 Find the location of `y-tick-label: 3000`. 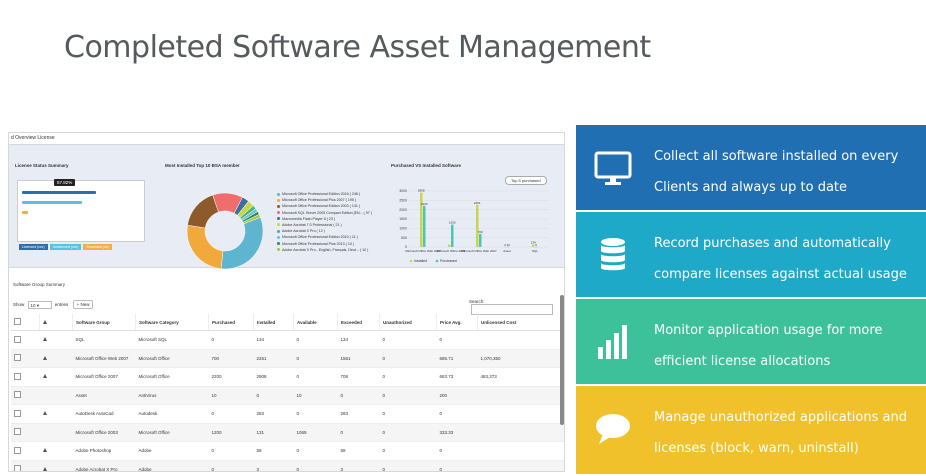

y-tick-label: 3000 is located at coordinates (403, 191).